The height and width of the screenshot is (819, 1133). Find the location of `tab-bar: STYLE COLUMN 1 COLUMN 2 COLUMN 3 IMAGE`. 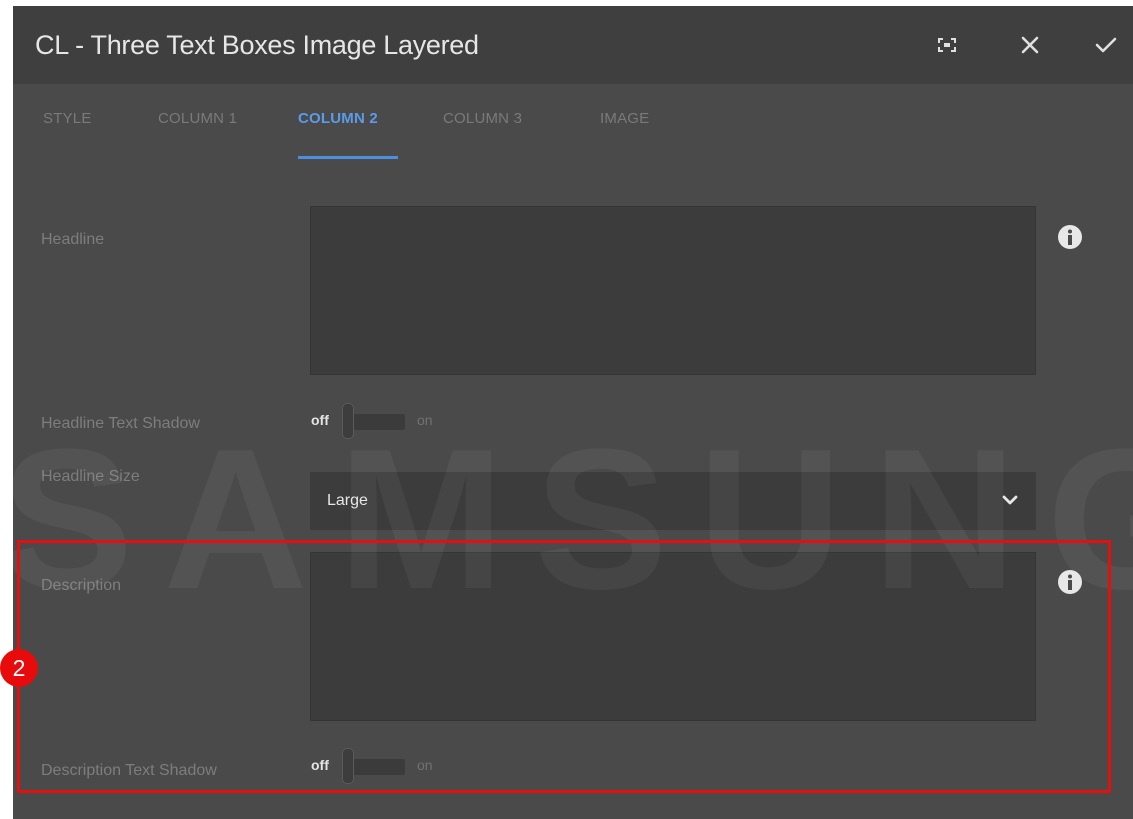

tab-bar: STYLE COLUMN 1 COLUMN 2 COLUMN 3 IMAGE is located at coordinates (573, 121).